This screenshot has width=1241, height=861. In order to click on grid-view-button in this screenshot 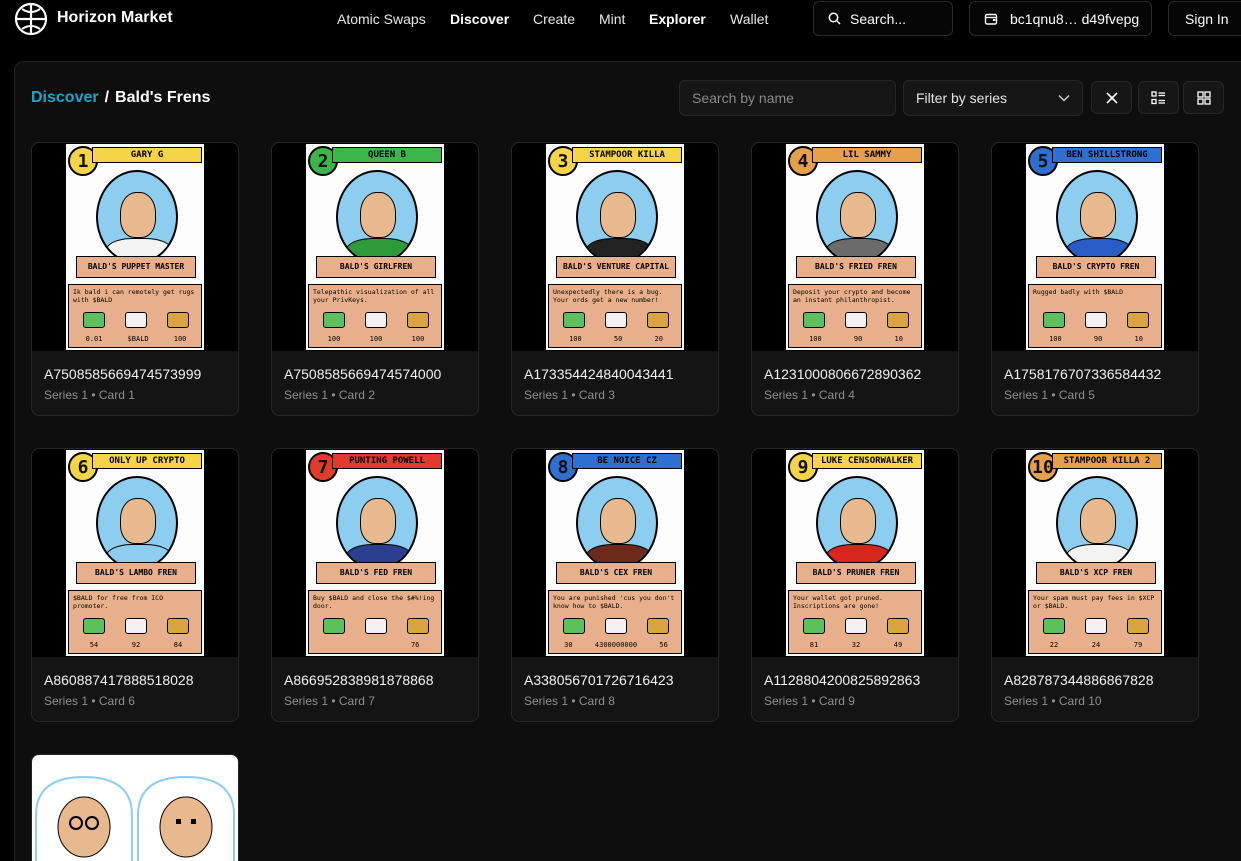, I will do `click(1203, 97)`.